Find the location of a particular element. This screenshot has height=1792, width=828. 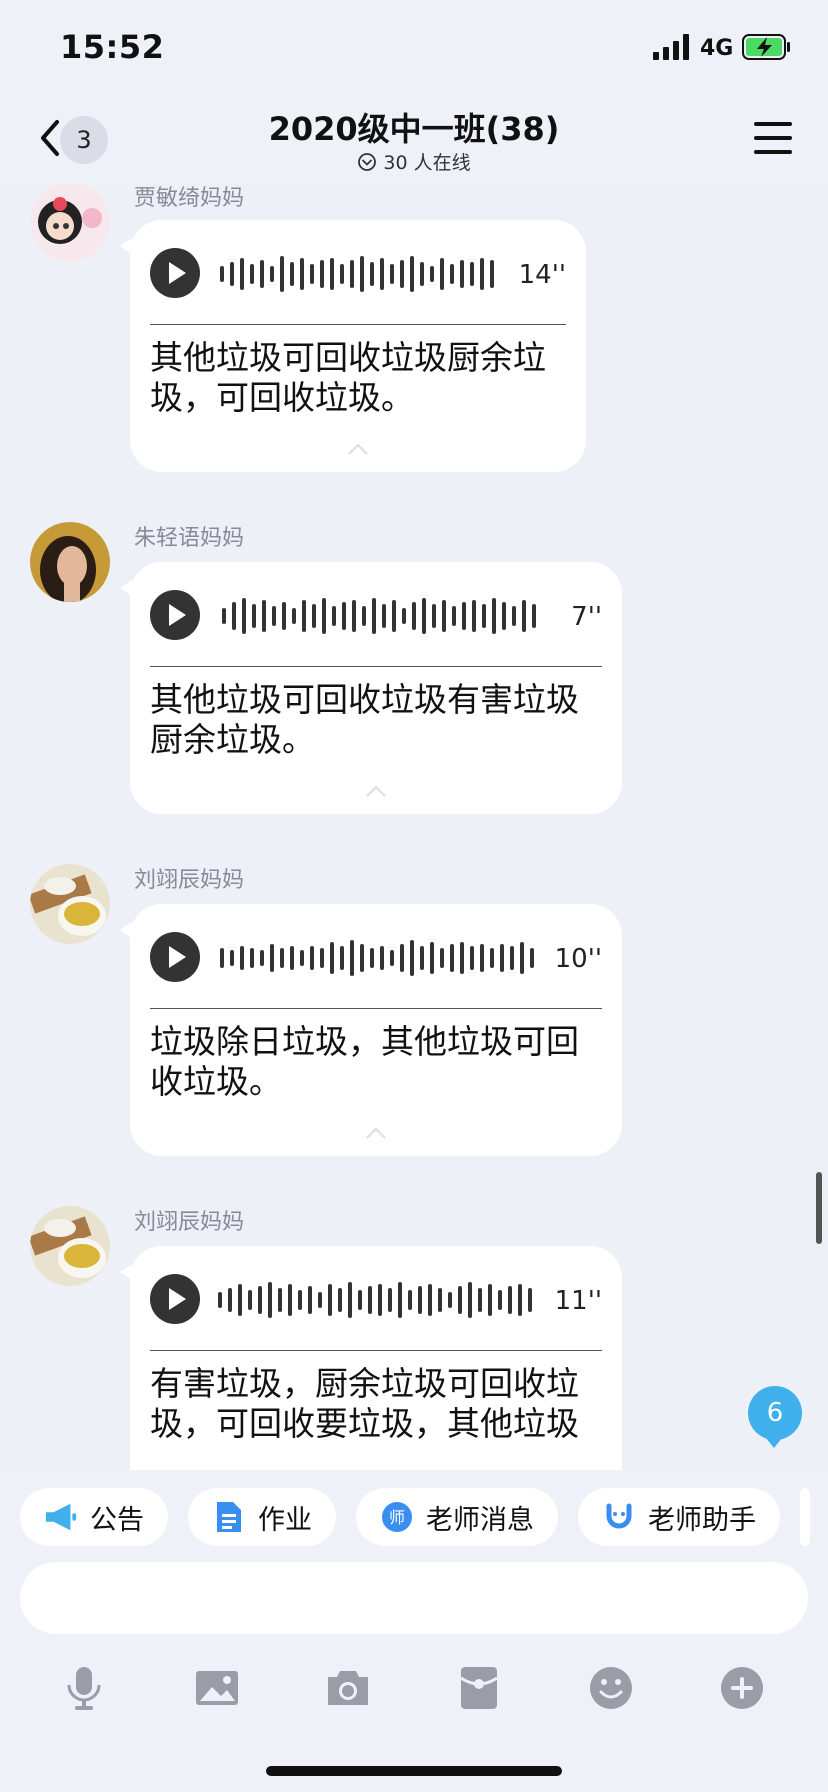

homework-button: 作业 is located at coordinates (262, 1517).